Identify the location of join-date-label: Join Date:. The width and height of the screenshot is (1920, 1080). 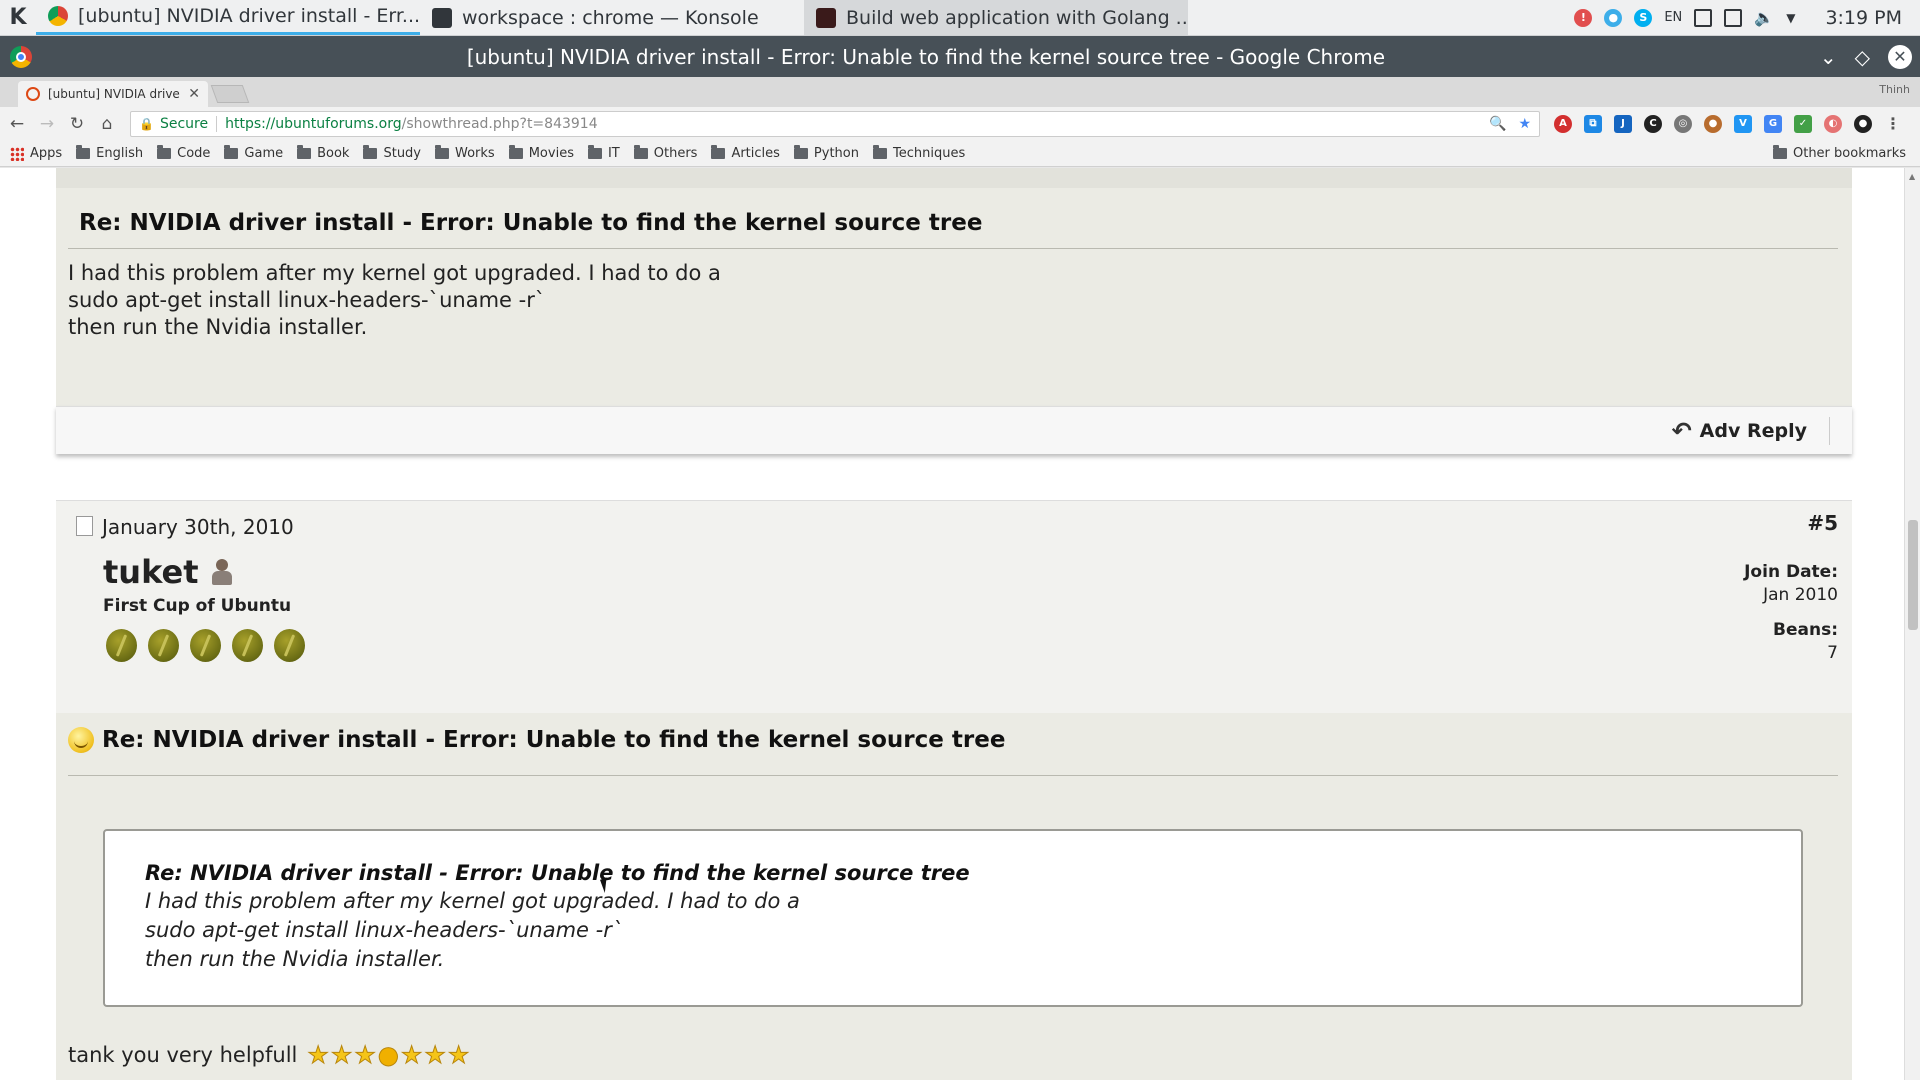
(1791, 572).